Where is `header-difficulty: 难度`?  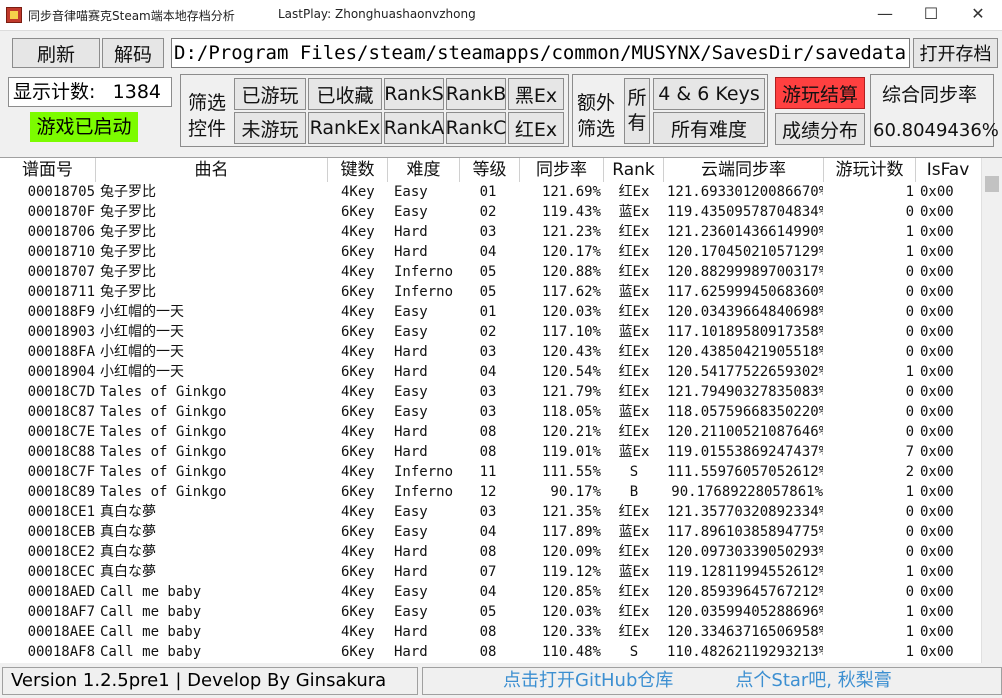 header-difficulty: 难度 is located at coordinates (424, 170).